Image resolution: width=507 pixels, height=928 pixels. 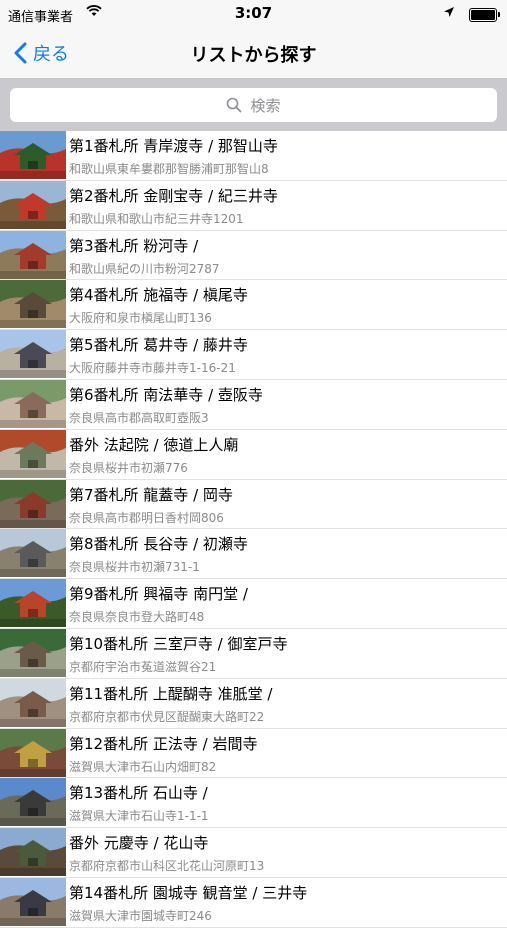 I want to click on list-item: 番外 法起院 / 徳道上人廟奈良県桜井市初瀬776, so click(x=253, y=454).